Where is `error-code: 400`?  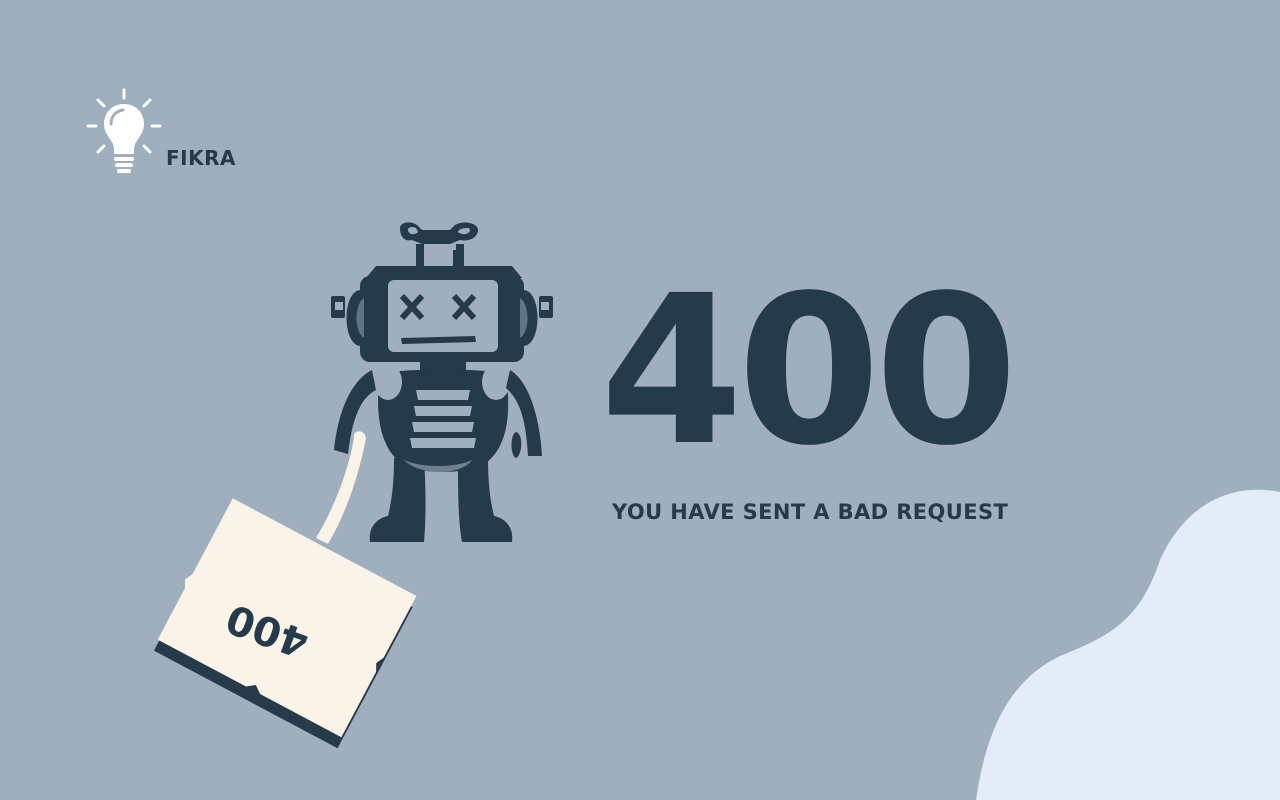 error-code: 400 is located at coordinates (809, 371).